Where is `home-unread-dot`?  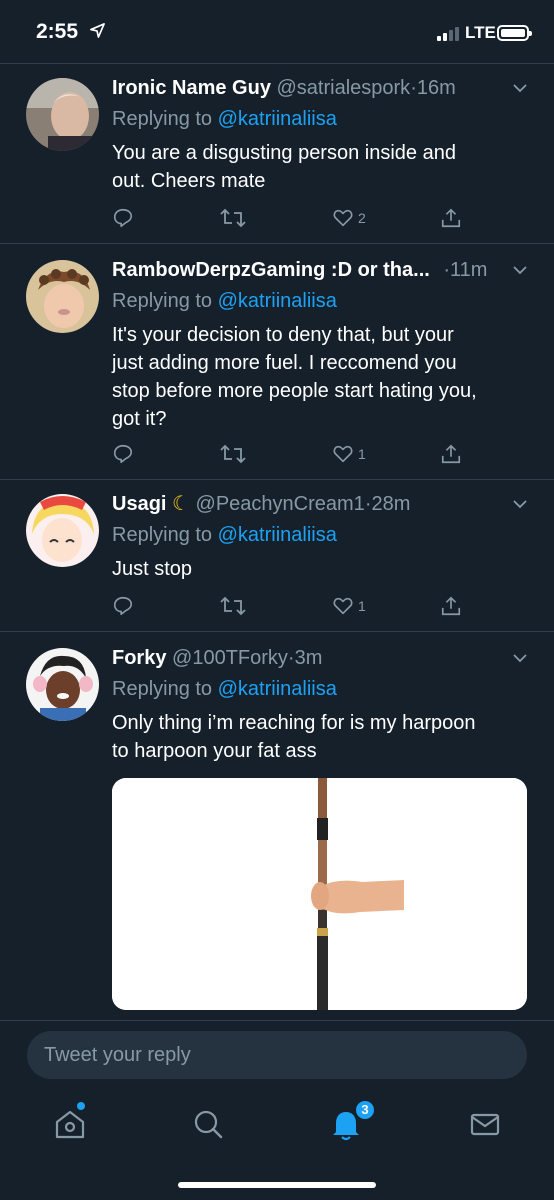 home-unread-dot is located at coordinates (81, 1106).